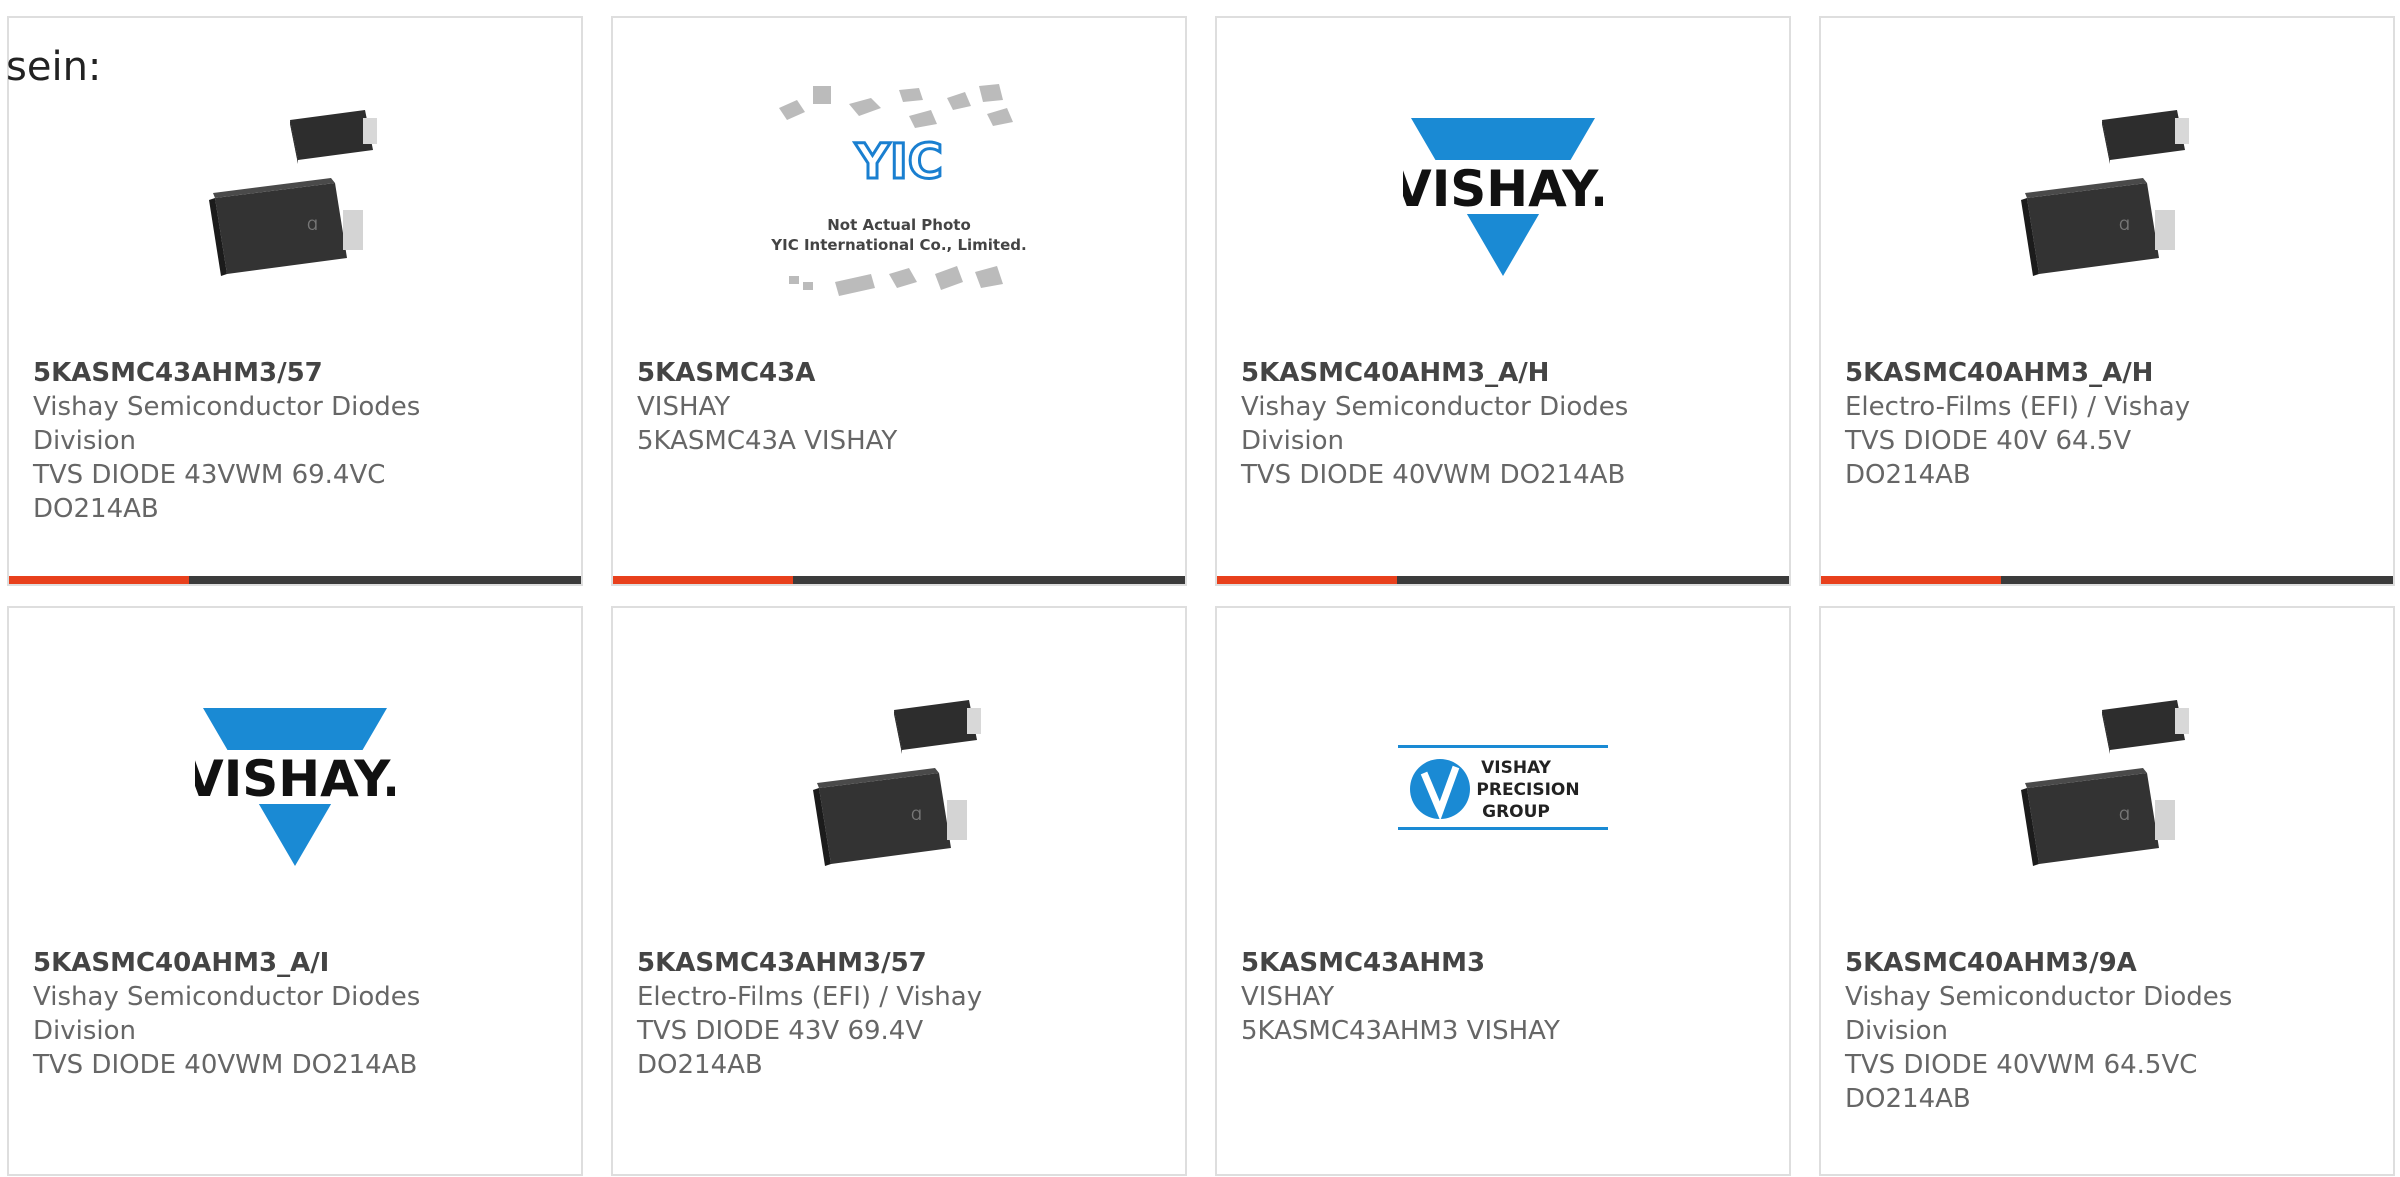  What do you see at coordinates (1400, 1031) in the screenshot?
I see `description: 5KASMC43AHM3 VISHAY` at bounding box center [1400, 1031].